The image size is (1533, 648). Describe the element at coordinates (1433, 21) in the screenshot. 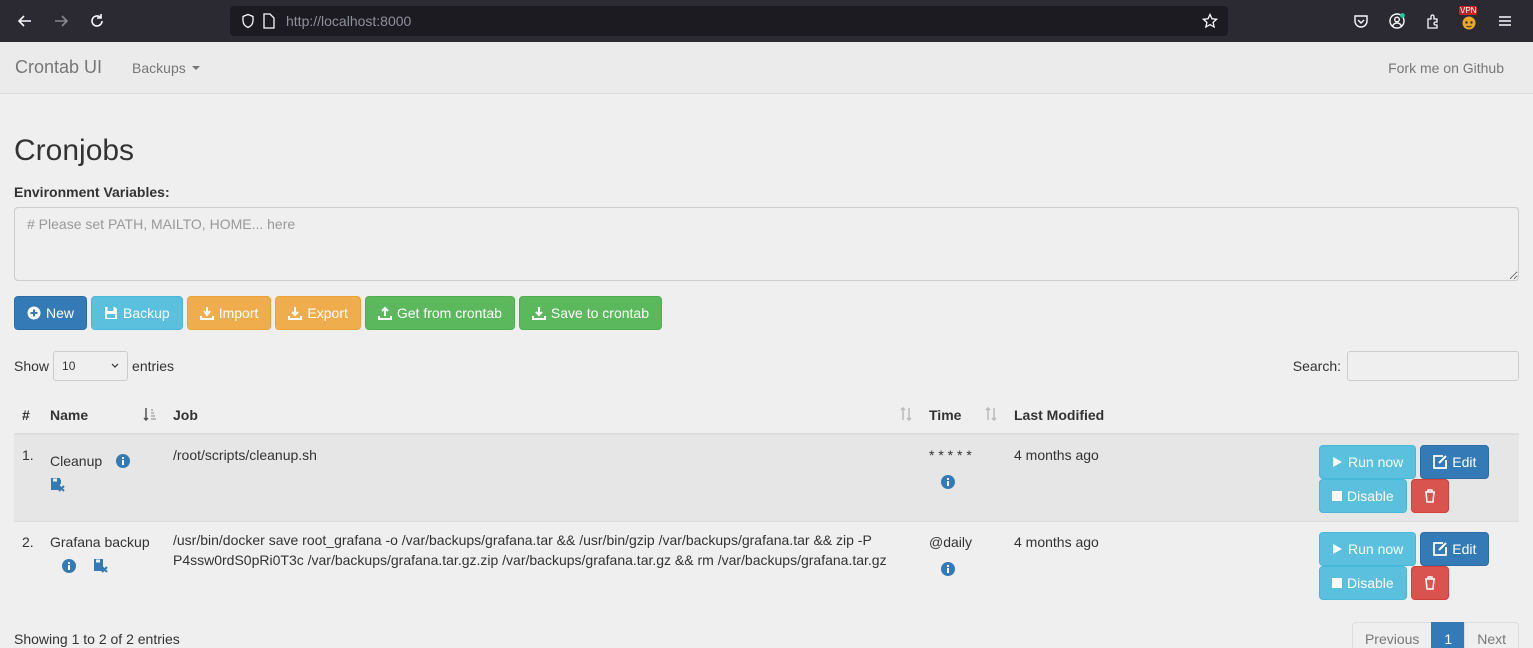

I see `extensions-icon` at that location.